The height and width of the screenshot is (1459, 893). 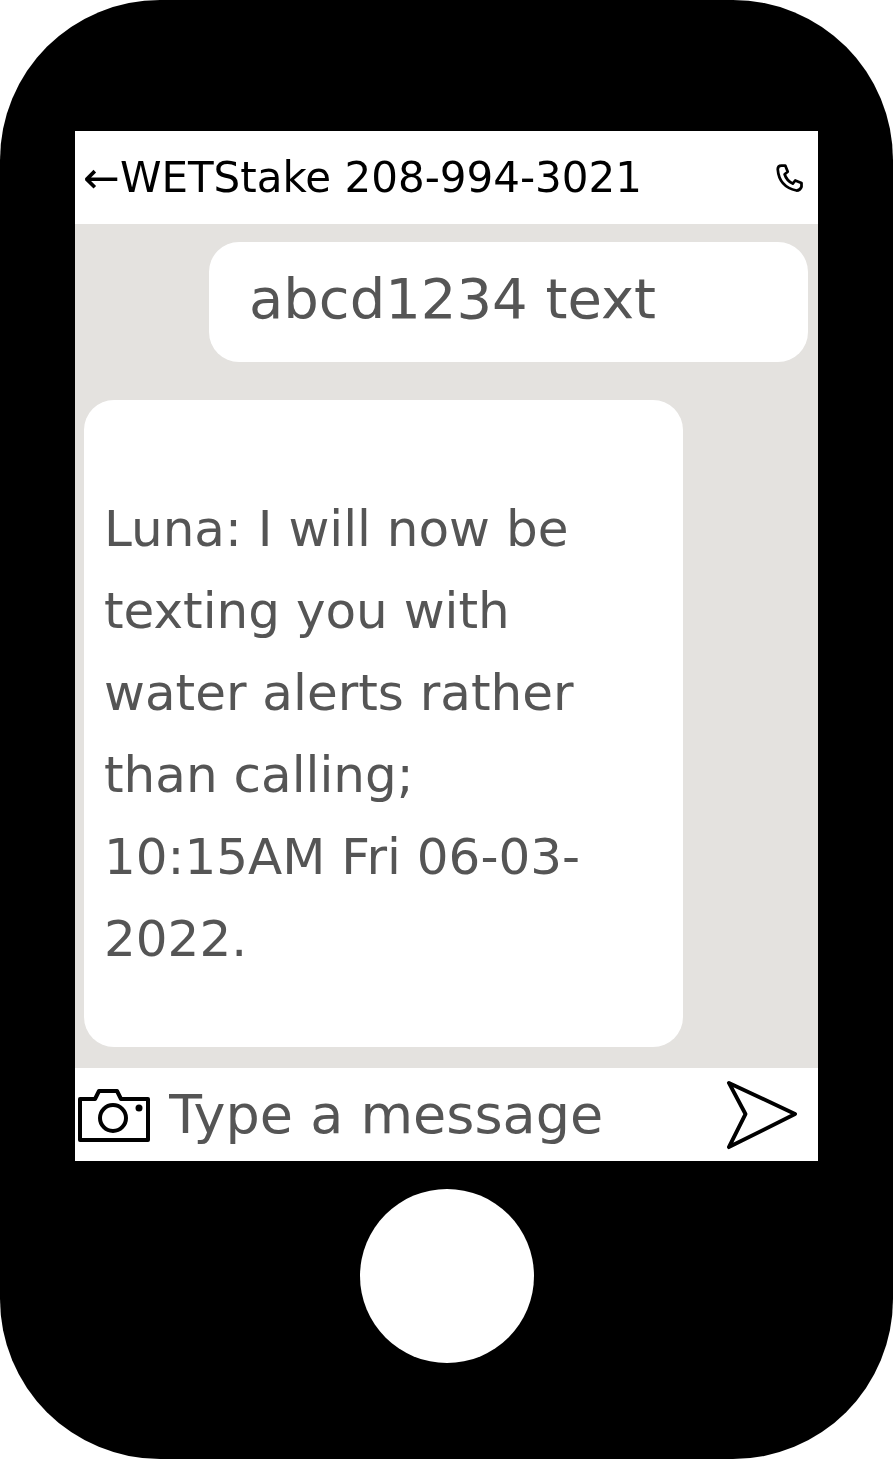 I want to click on contact-title: WETStake 208-994-3021, so click(x=381, y=177).